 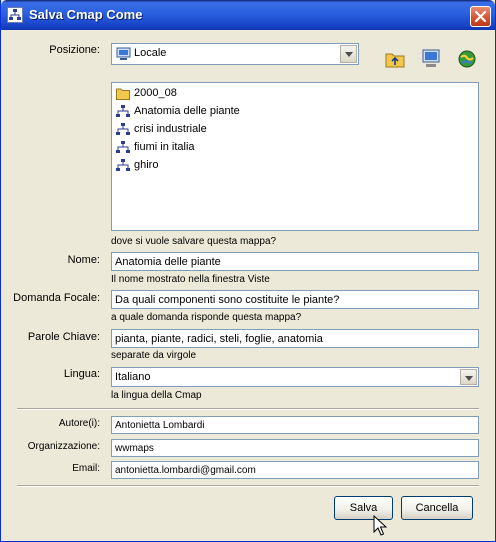 I want to click on folder-up-icon, so click(x=395, y=60).